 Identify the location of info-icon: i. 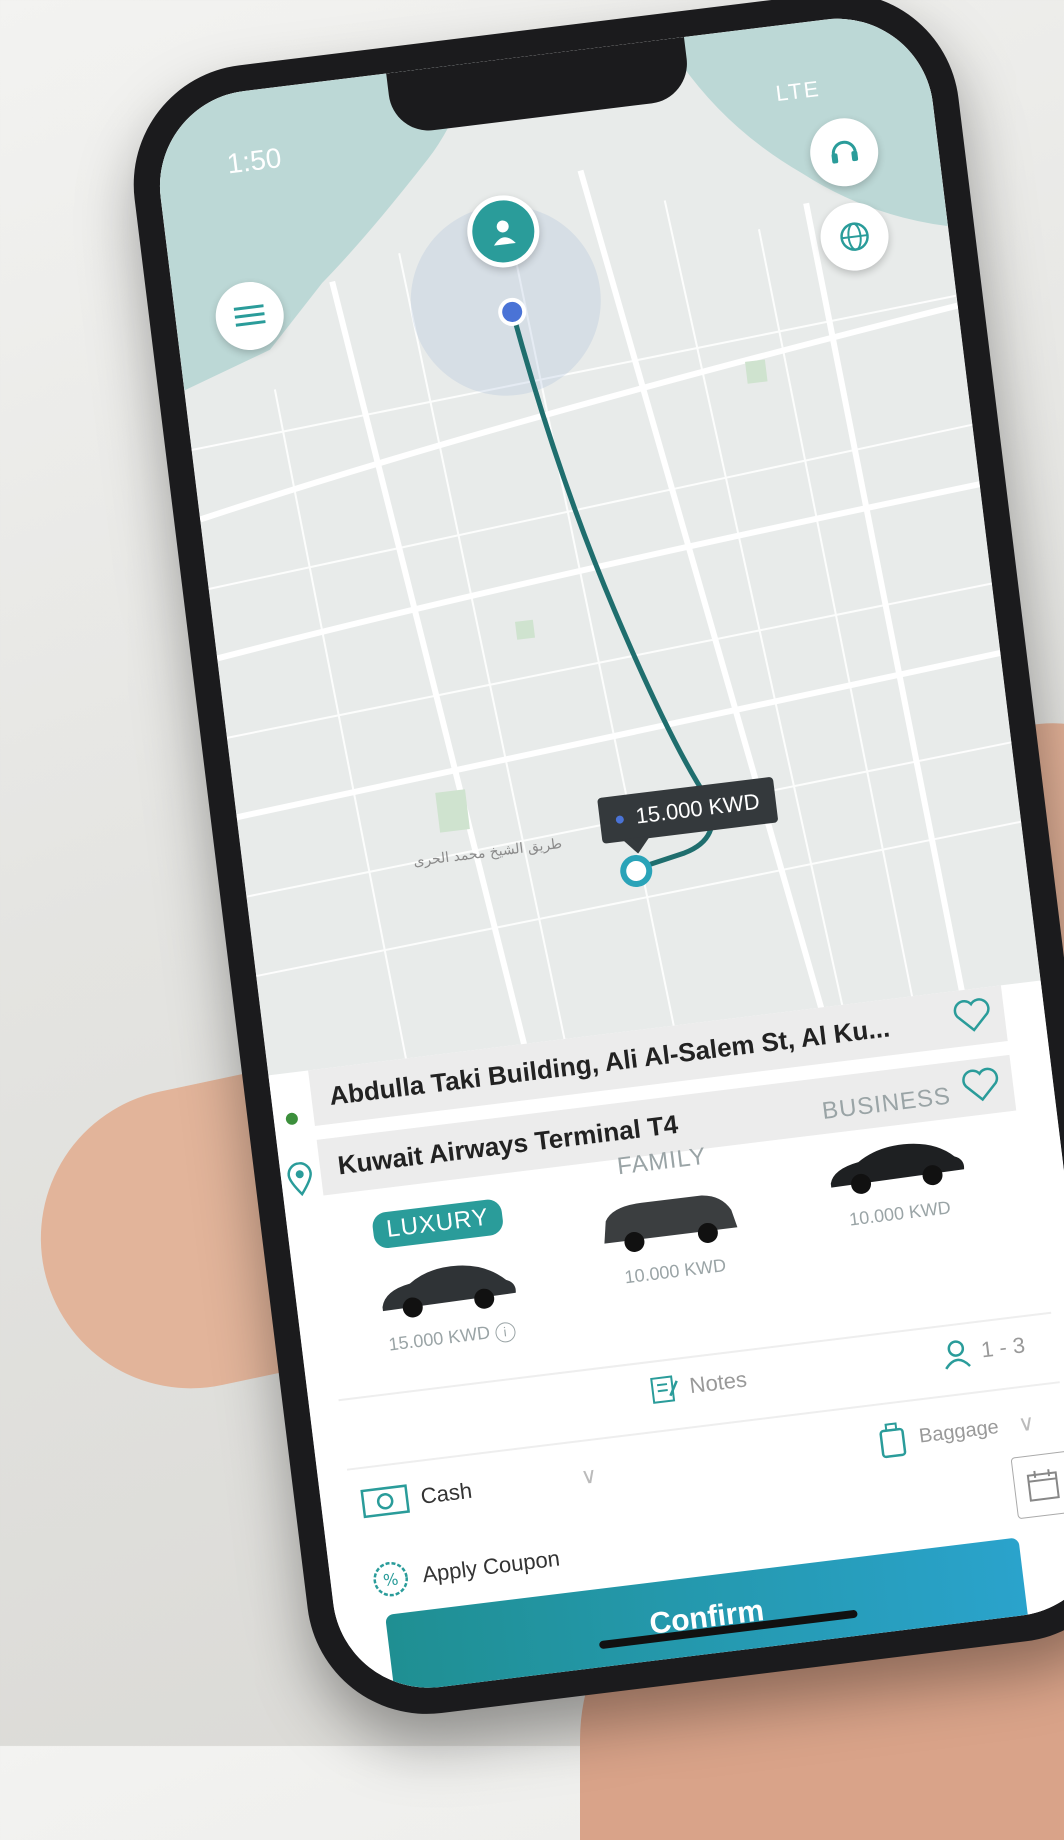
(505, 1332).